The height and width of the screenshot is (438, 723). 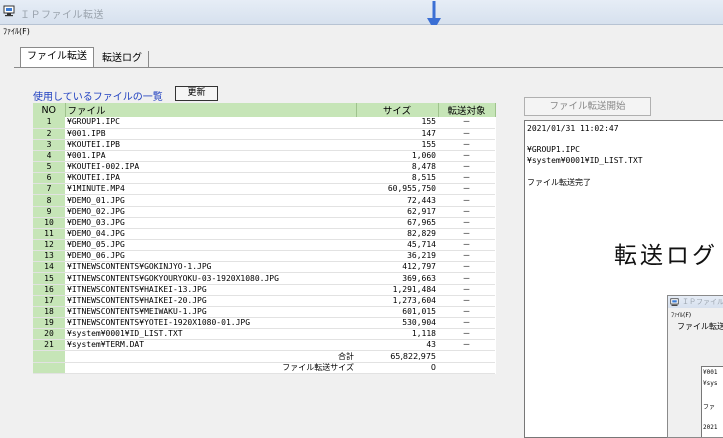 I want to click on table-row: 7 ¥1MINUTE.MP4 60,955,750 －, so click(x=264, y=189).